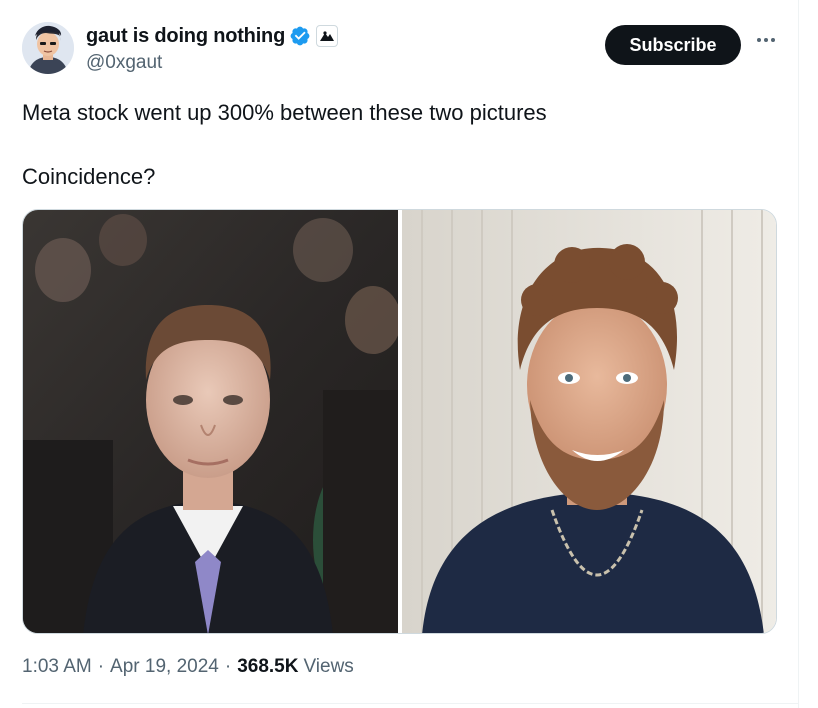  Describe the element at coordinates (212, 63) in the screenshot. I see `user-handle: @0xgaut` at that location.